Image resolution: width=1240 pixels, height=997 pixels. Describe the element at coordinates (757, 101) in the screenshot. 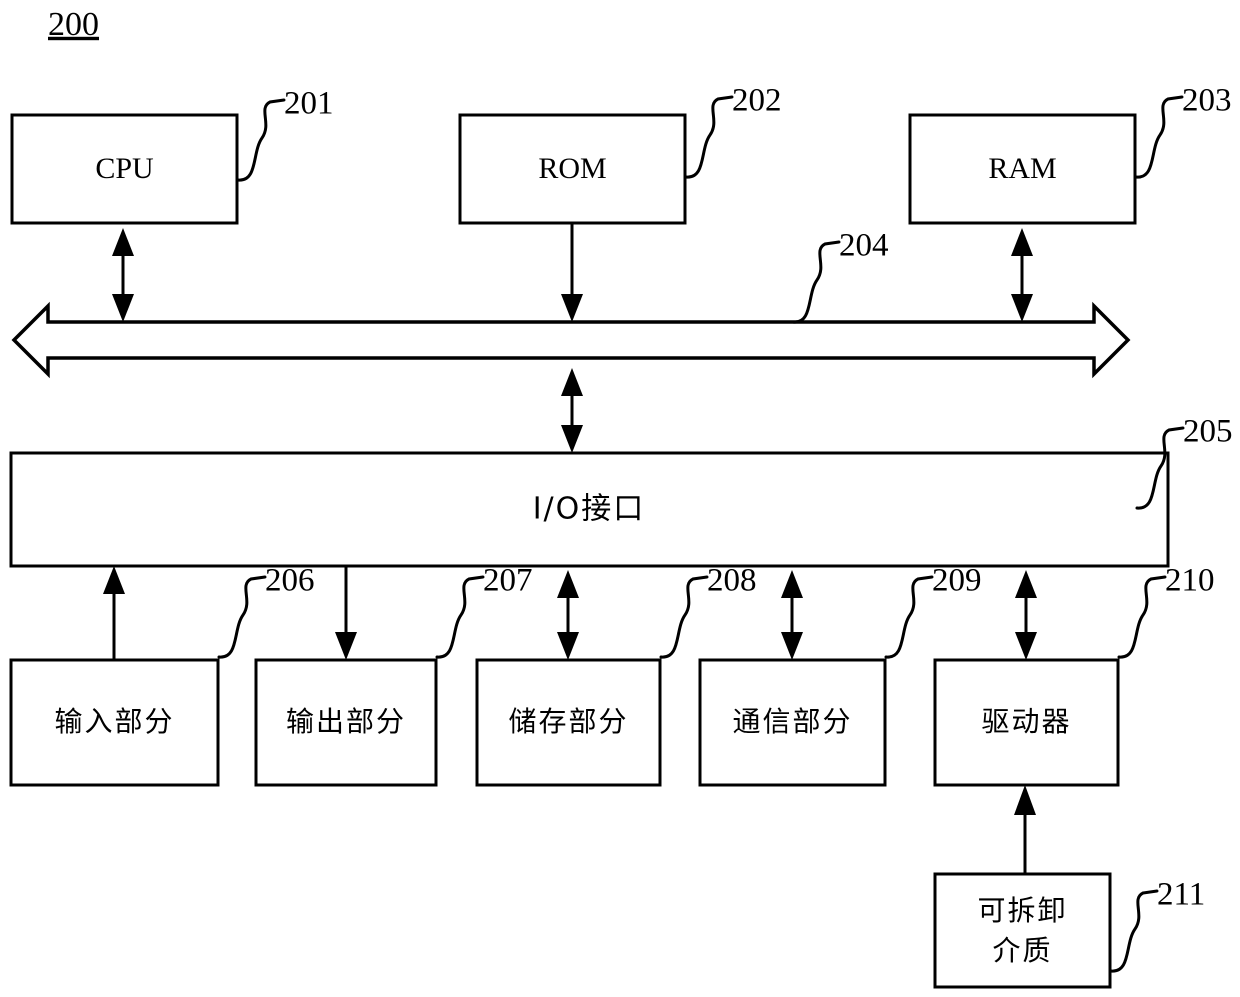

I see `ref-numeral-202: 202` at that location.